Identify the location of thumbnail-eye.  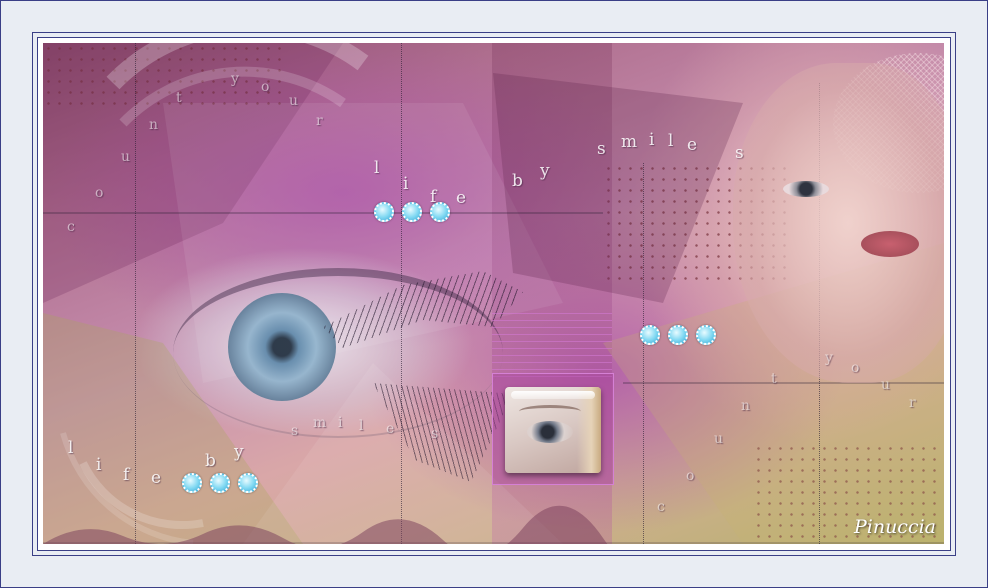
(550, 432).